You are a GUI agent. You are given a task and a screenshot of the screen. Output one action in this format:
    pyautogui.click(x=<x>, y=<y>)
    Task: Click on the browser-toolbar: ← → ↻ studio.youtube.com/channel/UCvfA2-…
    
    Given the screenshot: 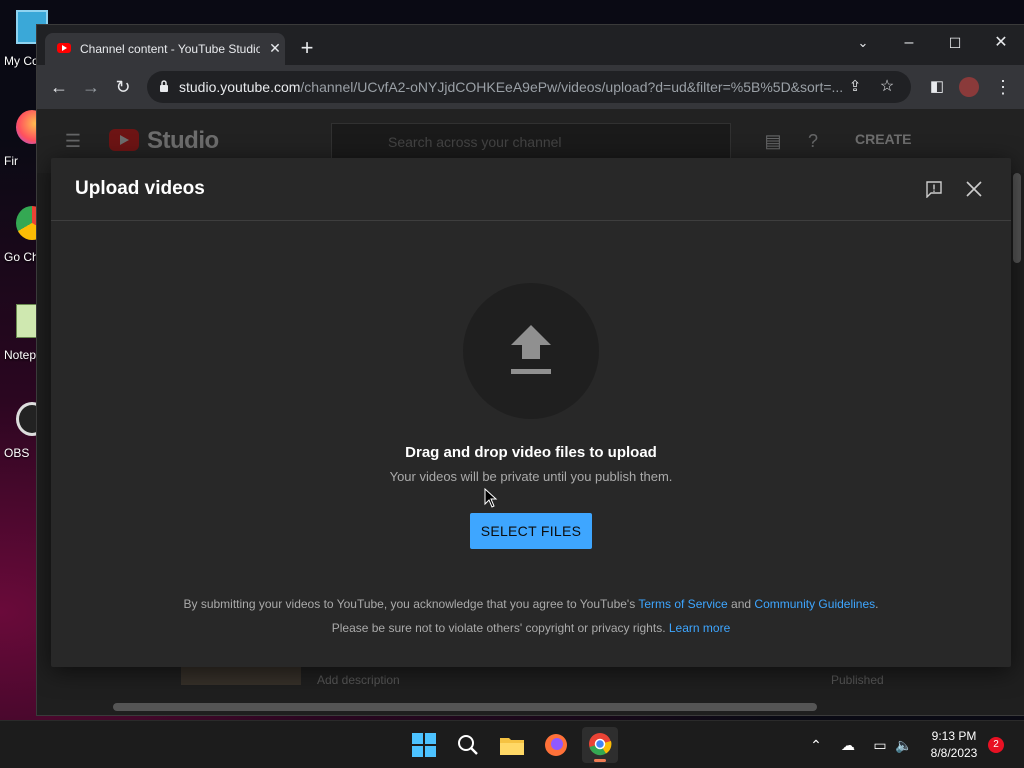 What is the action you would take?
    pyautogui.click(x=530, y=87)
    